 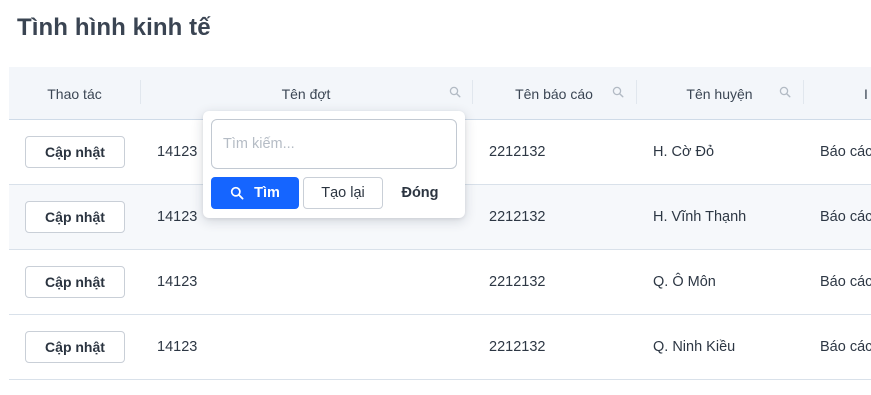 I want to click on cell-district: Q. Ô Môn, so click(x=684, y=282).